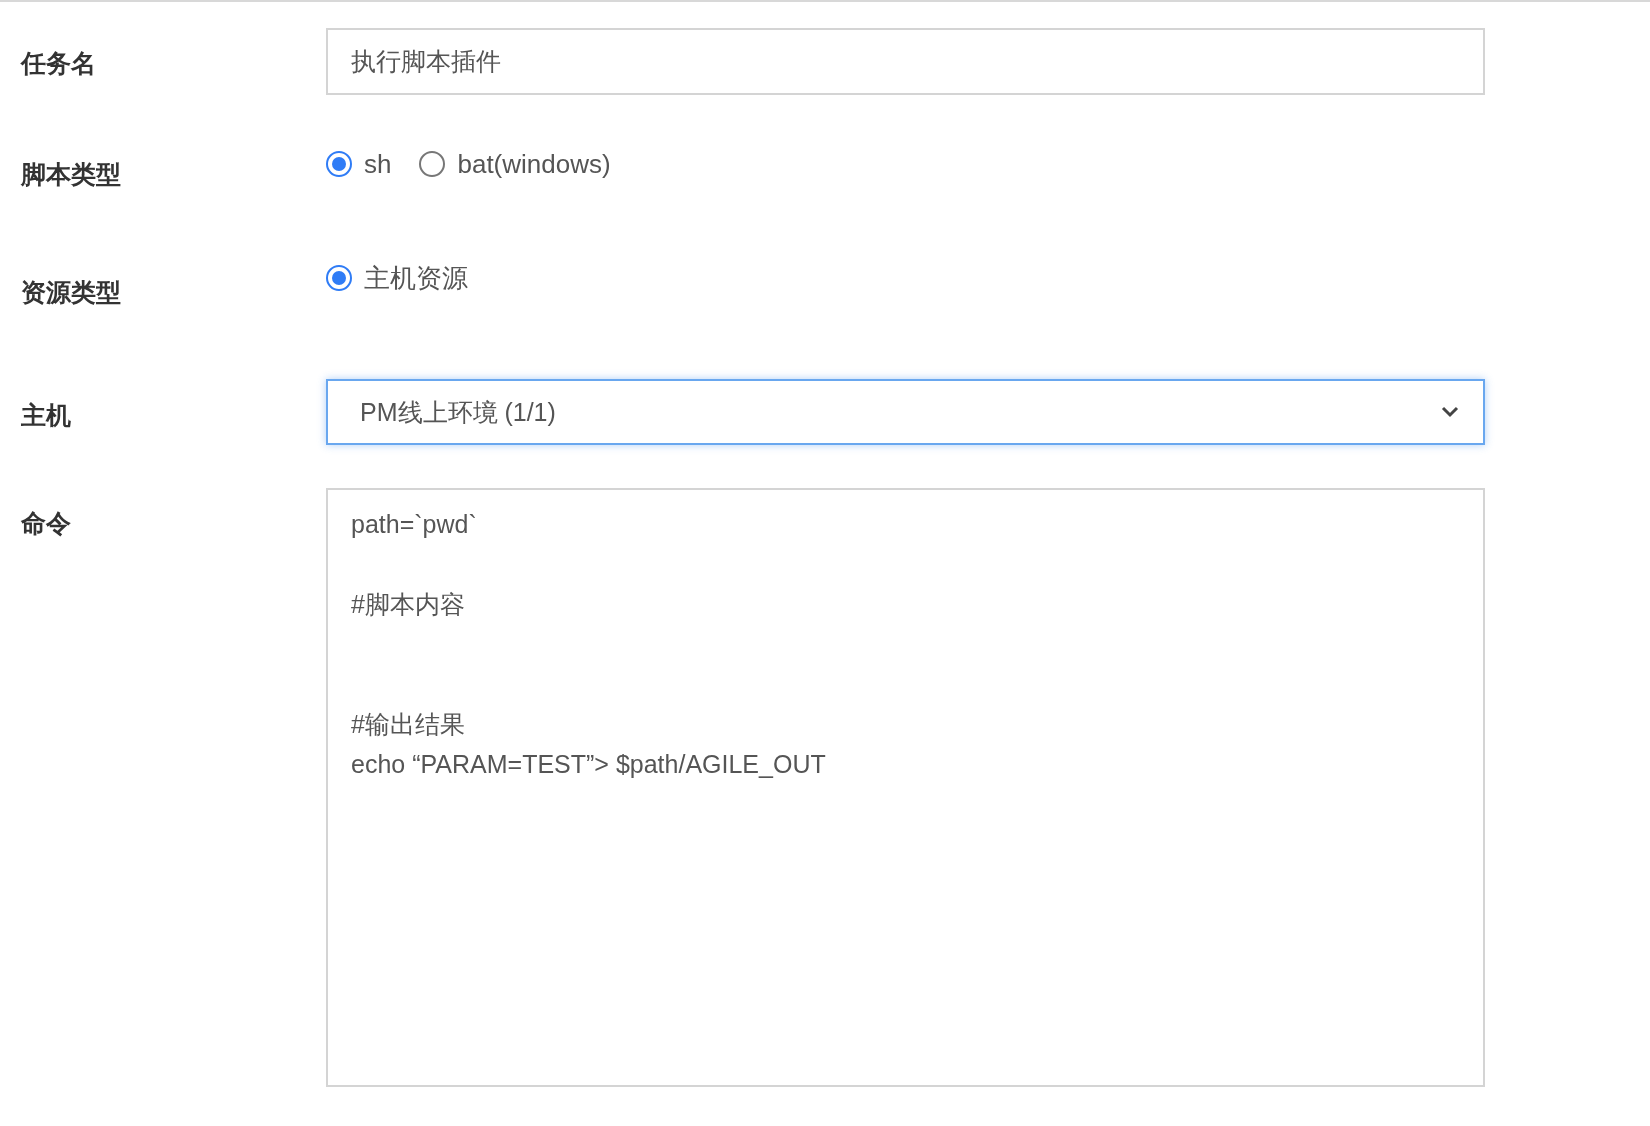 Image resolution: width=1650 pixels, height=1126 pixels. Describe the element at coordinates (58, 63) in the screenshot. I see `field-label: 任务名` at that location.